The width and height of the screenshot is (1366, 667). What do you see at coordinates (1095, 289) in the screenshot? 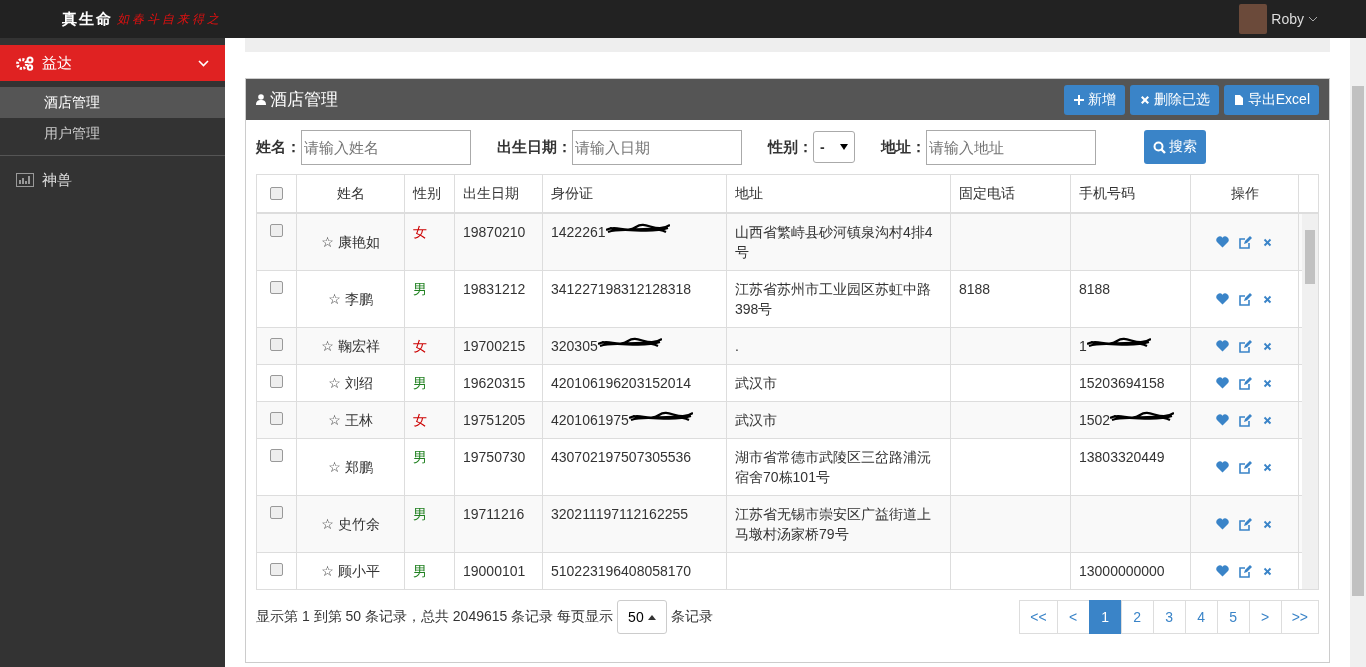
I see `table-cell-text: 8188` at bounding box center [1095, 289].